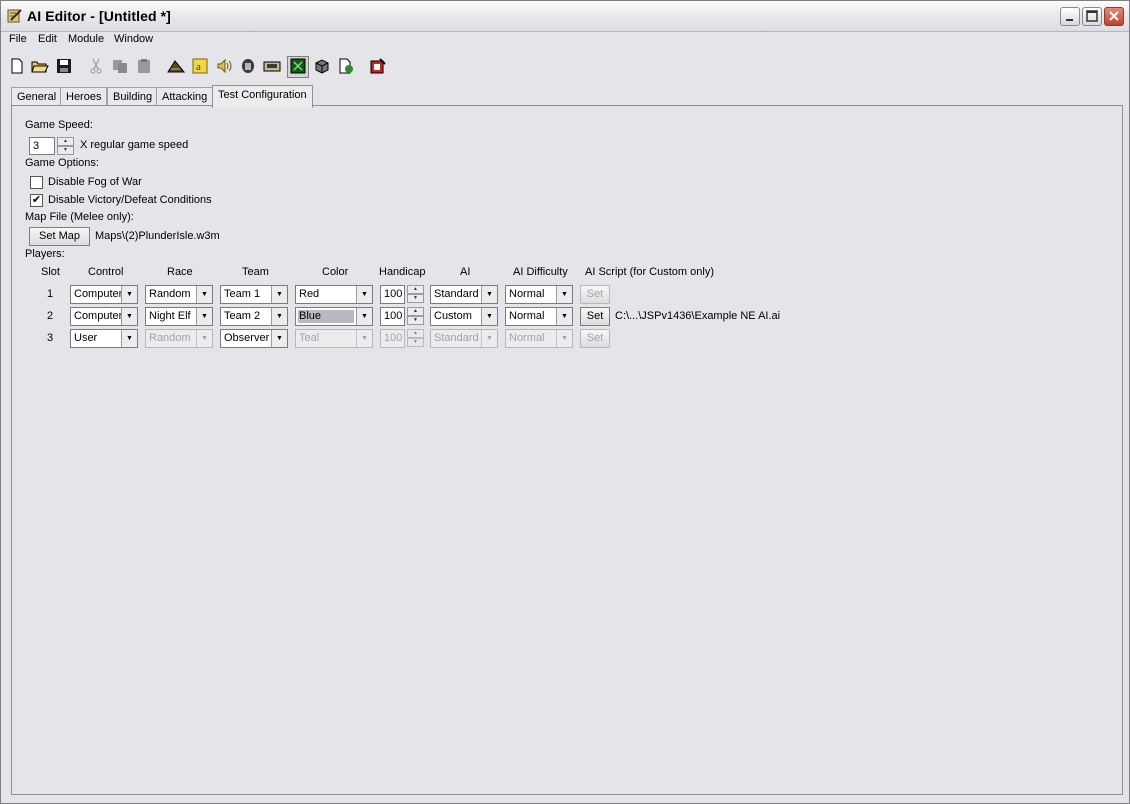 Image resolution: width=1130 pixels, height=804 pixels. I want to click on tab-heroes: Heroes, so click(84, 97).